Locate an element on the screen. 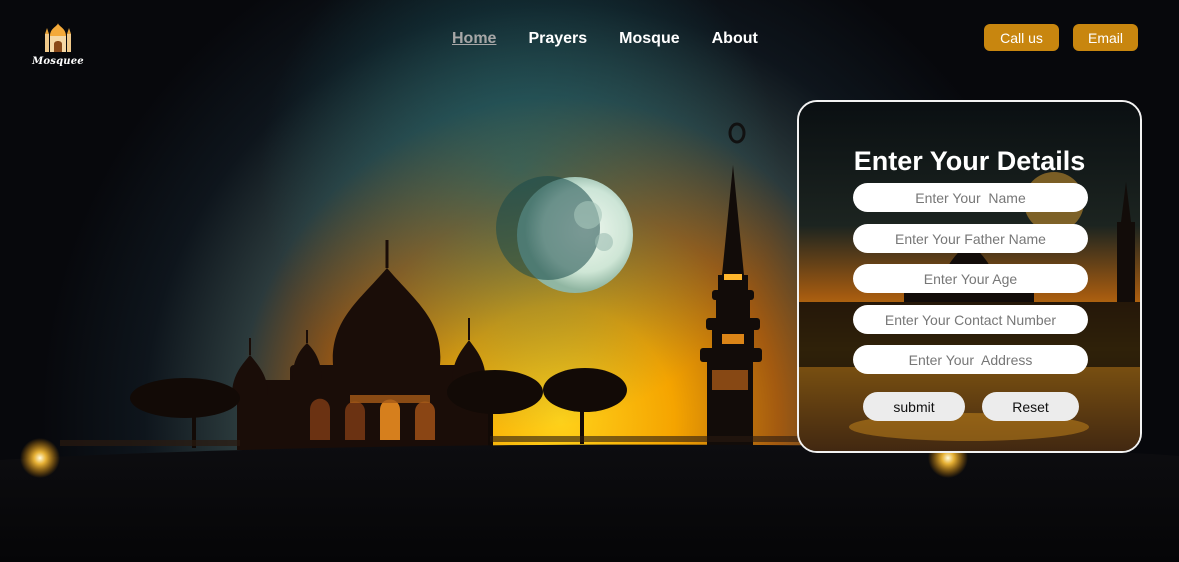 The image size is (1179, 562). age-input is located at coordinates (970, 278).